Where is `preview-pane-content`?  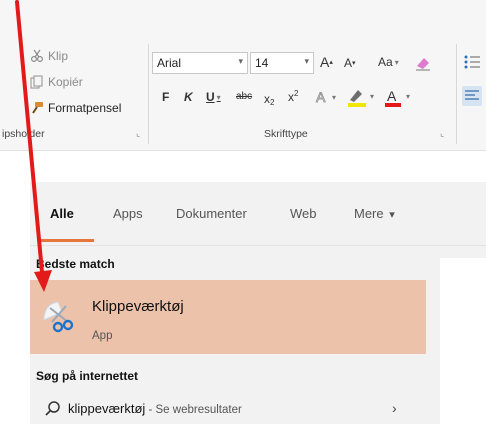 preview-pane-content is located at coordinates (463, 341).